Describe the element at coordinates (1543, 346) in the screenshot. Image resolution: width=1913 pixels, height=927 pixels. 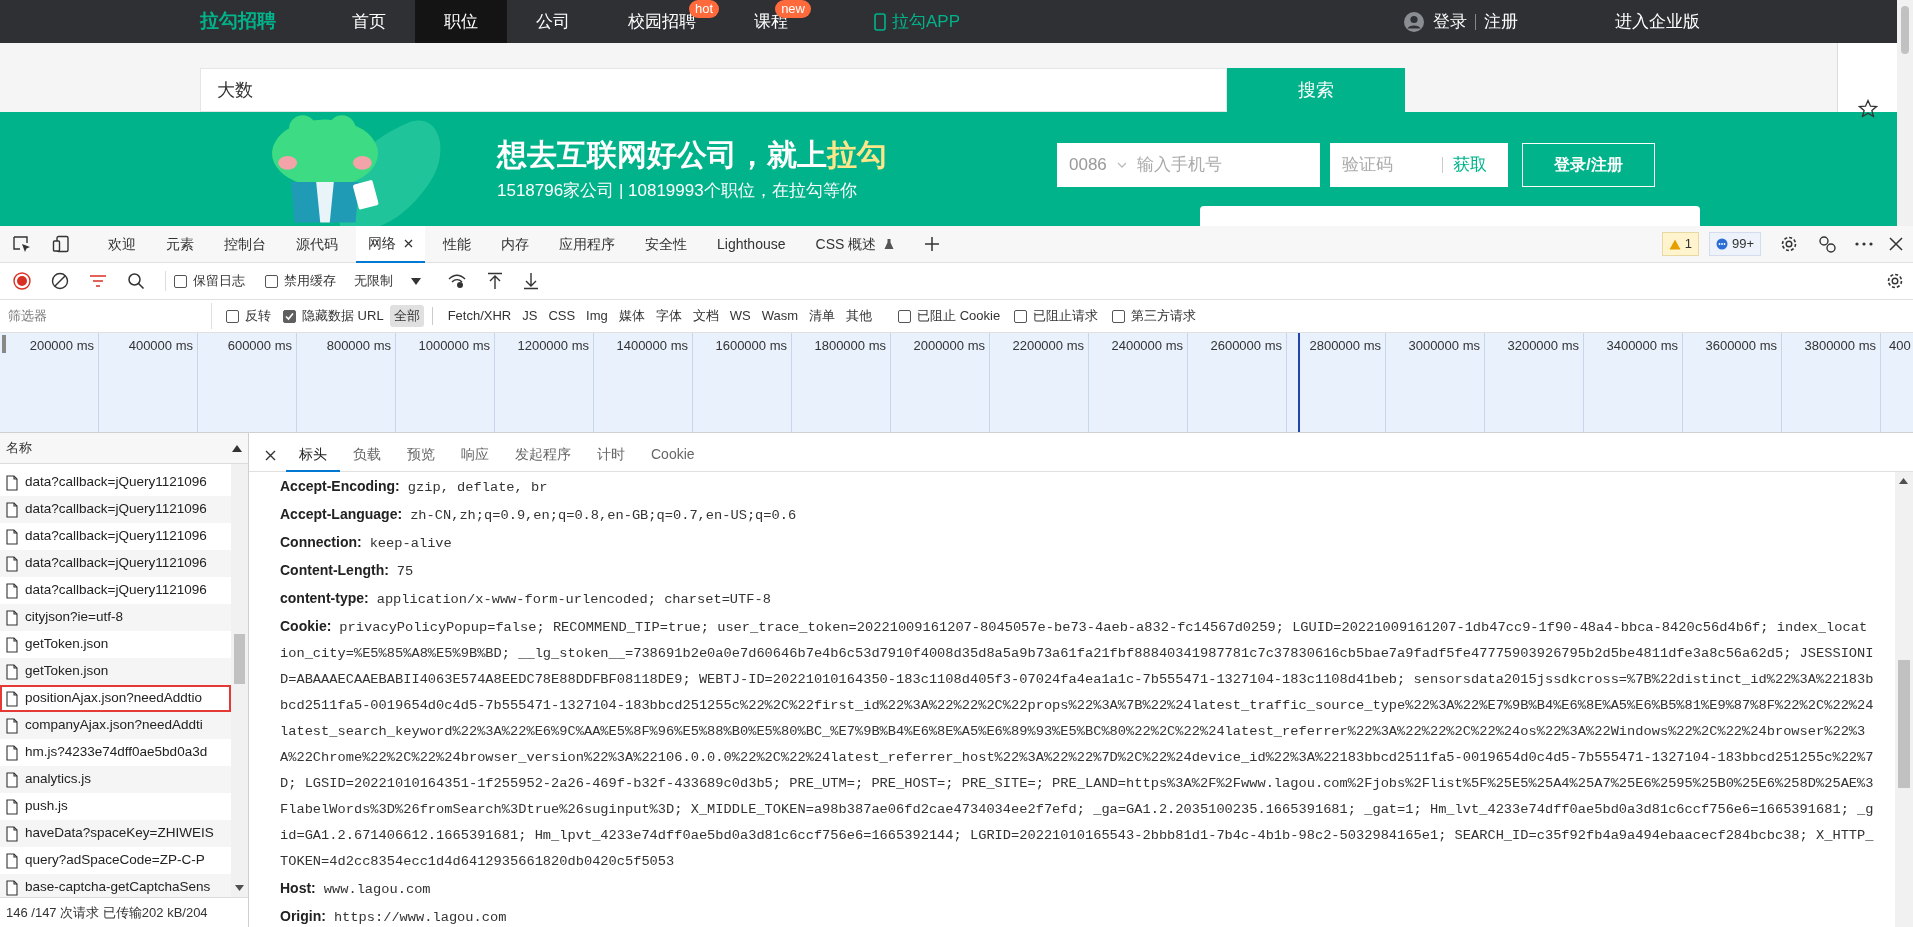
I see `timeline-tick: 3200000 ms` at that location.